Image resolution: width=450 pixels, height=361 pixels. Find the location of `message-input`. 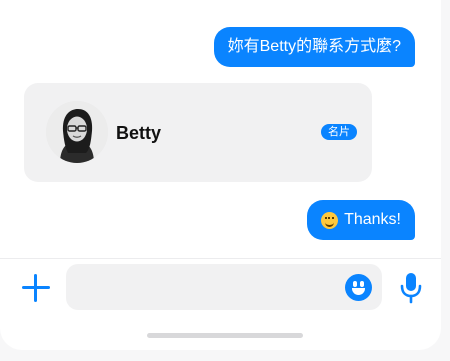

message-input is located at coordinates (224, 287).